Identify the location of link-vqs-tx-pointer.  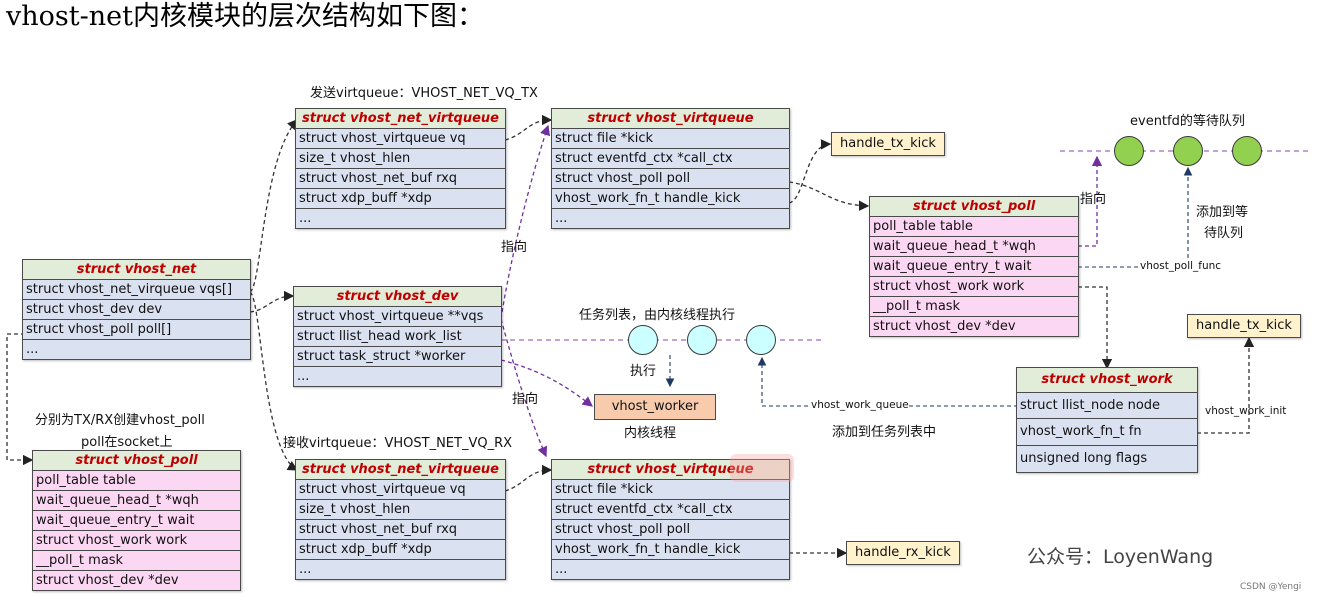
(525, 222).